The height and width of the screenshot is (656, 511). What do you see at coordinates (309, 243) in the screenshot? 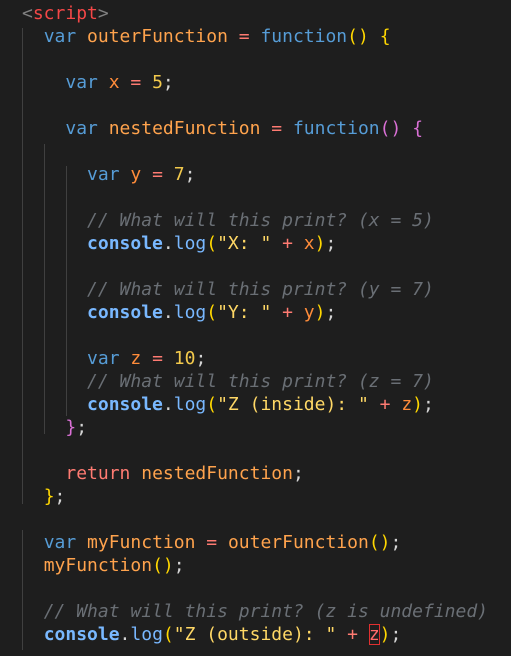
I see `code-token: x` at bounding box center [309, 243].